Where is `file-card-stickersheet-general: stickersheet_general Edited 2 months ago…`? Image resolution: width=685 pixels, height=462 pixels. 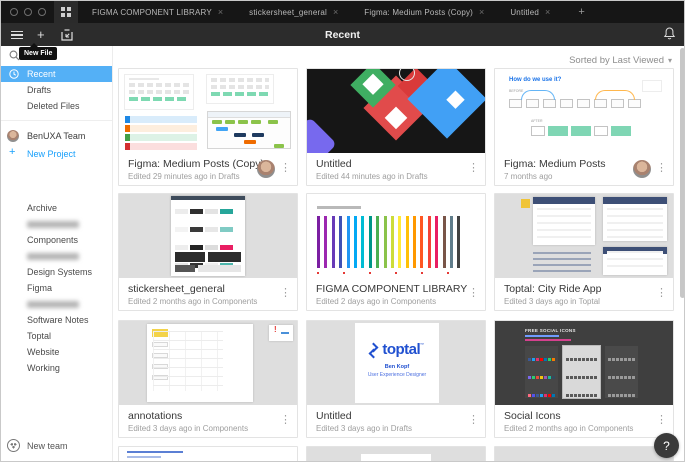
file-card-stickersheet-general: stickersheet_general Edited 2 months ago… is located at coordinates (208, 252).